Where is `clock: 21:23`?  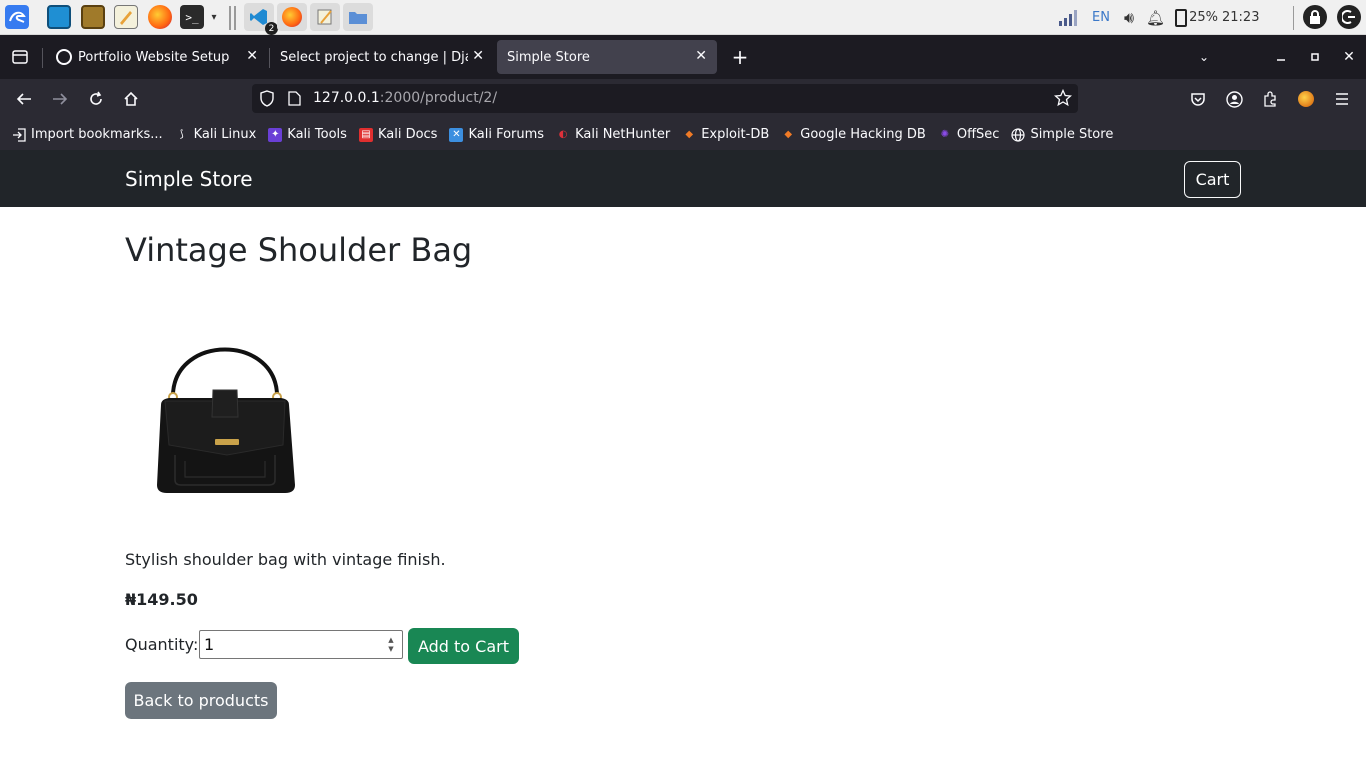 clock: 21:23 is located at coordinates (1240, 17).